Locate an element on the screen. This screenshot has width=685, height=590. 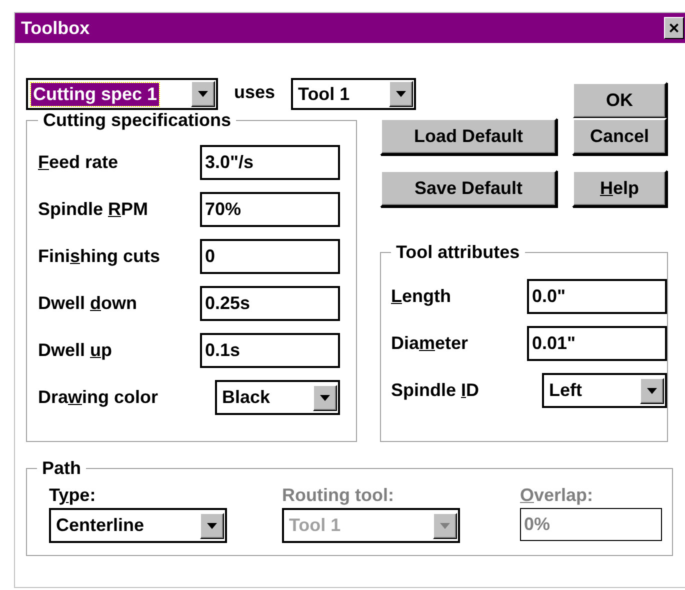
dialog-button: Cancel is located at coordinates (619, 136).